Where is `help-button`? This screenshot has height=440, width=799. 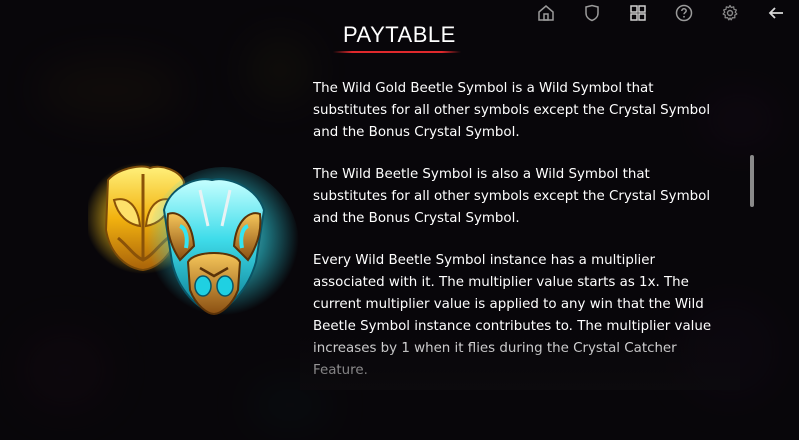
help-button is located at coordinates (684, 13).